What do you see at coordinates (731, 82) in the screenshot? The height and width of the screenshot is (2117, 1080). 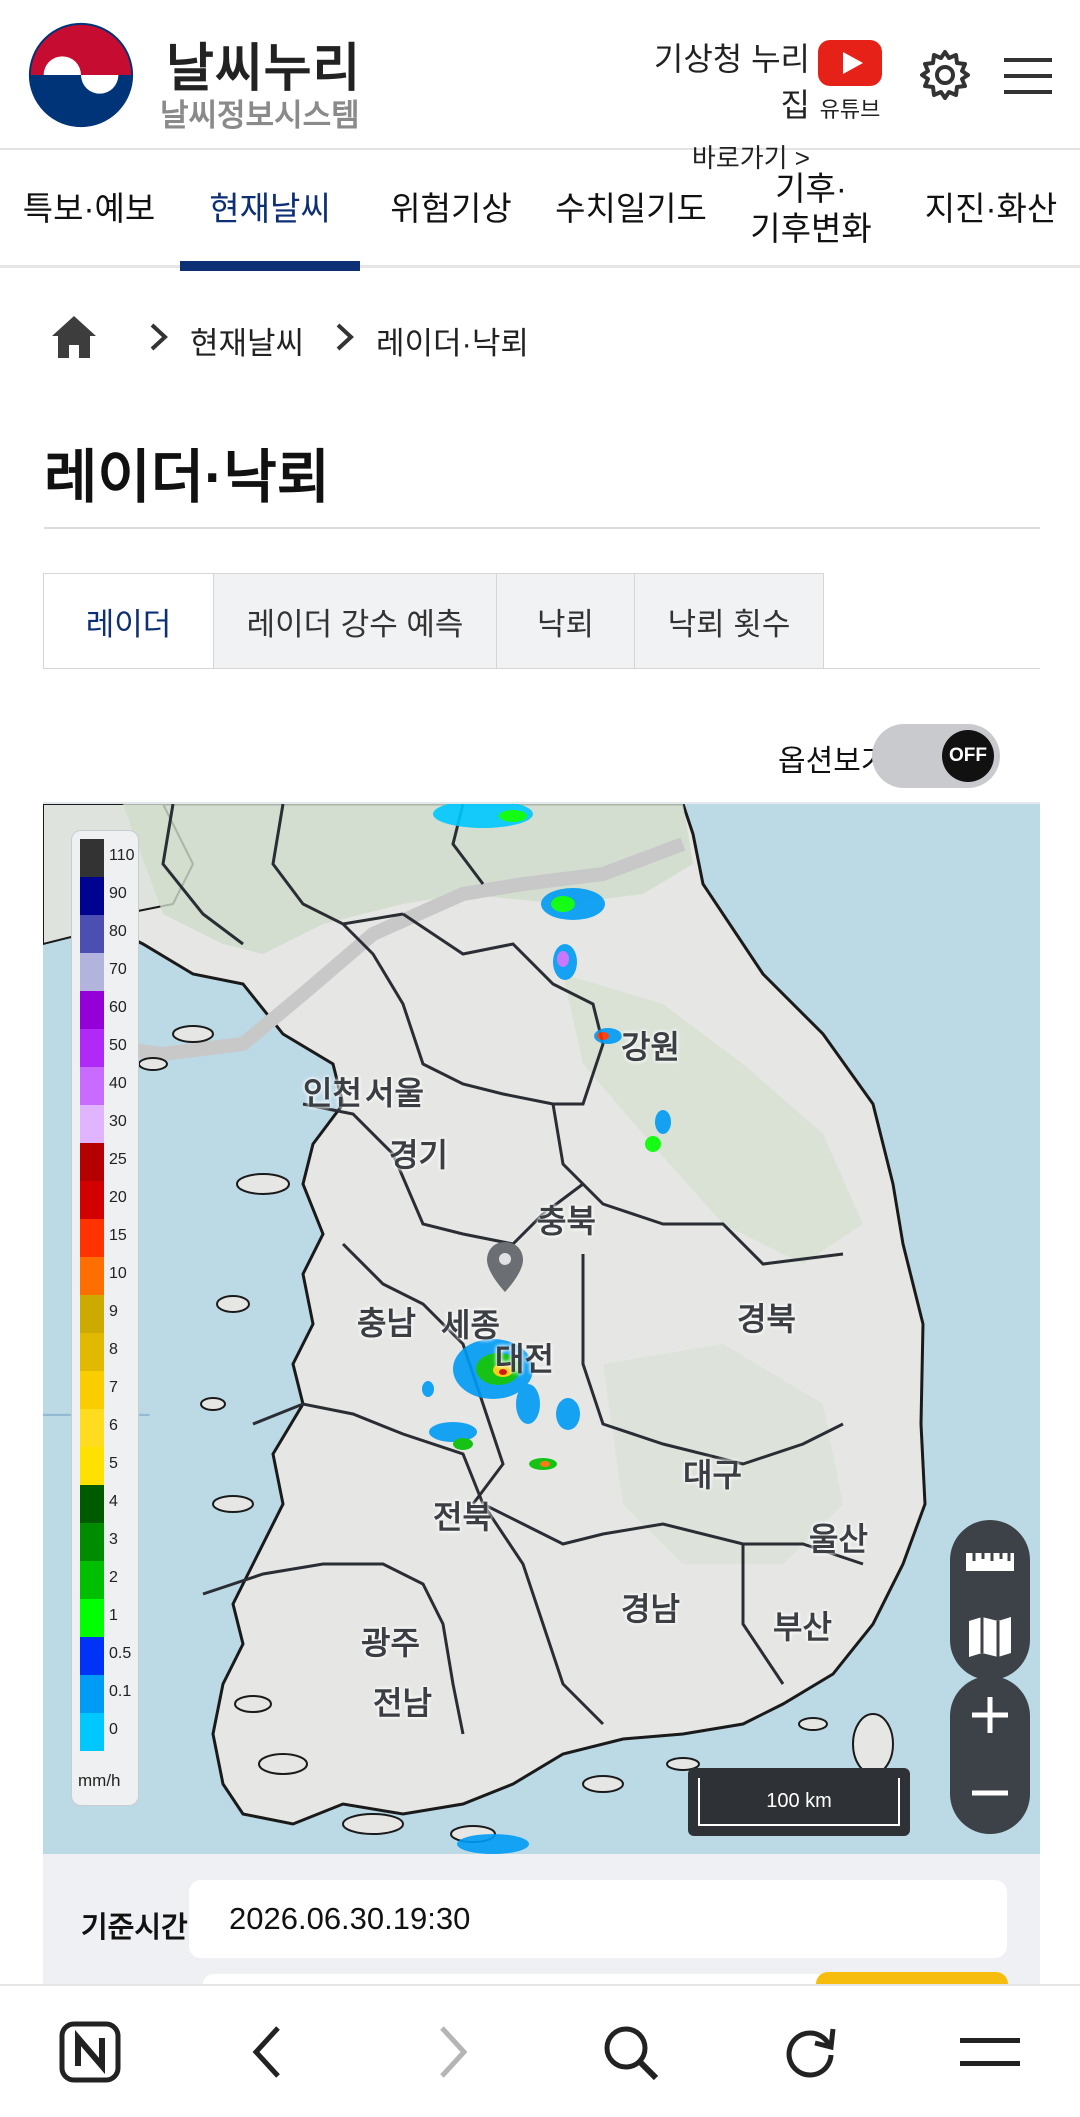 I see `kma-homepage-title: 기상청 누리집` at bounding box center [731, 82].